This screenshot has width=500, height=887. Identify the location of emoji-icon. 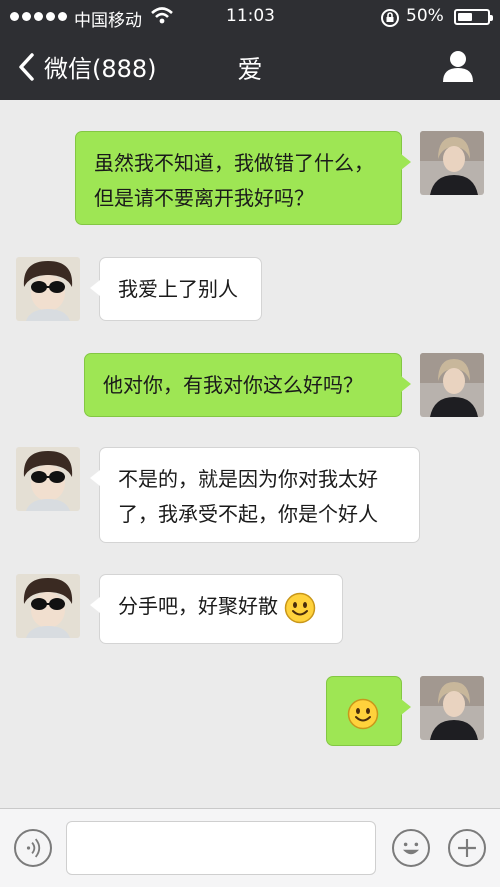
(411, 848).